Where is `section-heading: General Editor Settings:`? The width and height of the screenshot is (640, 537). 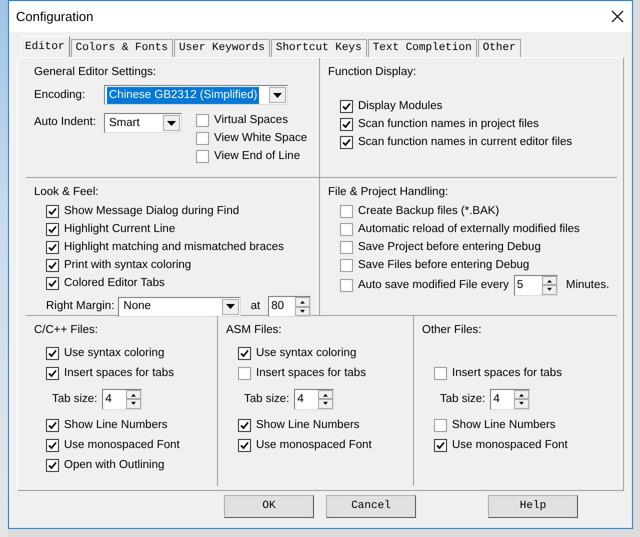
section-heading: General Editor Settings: is located at coordinates (96, 72).